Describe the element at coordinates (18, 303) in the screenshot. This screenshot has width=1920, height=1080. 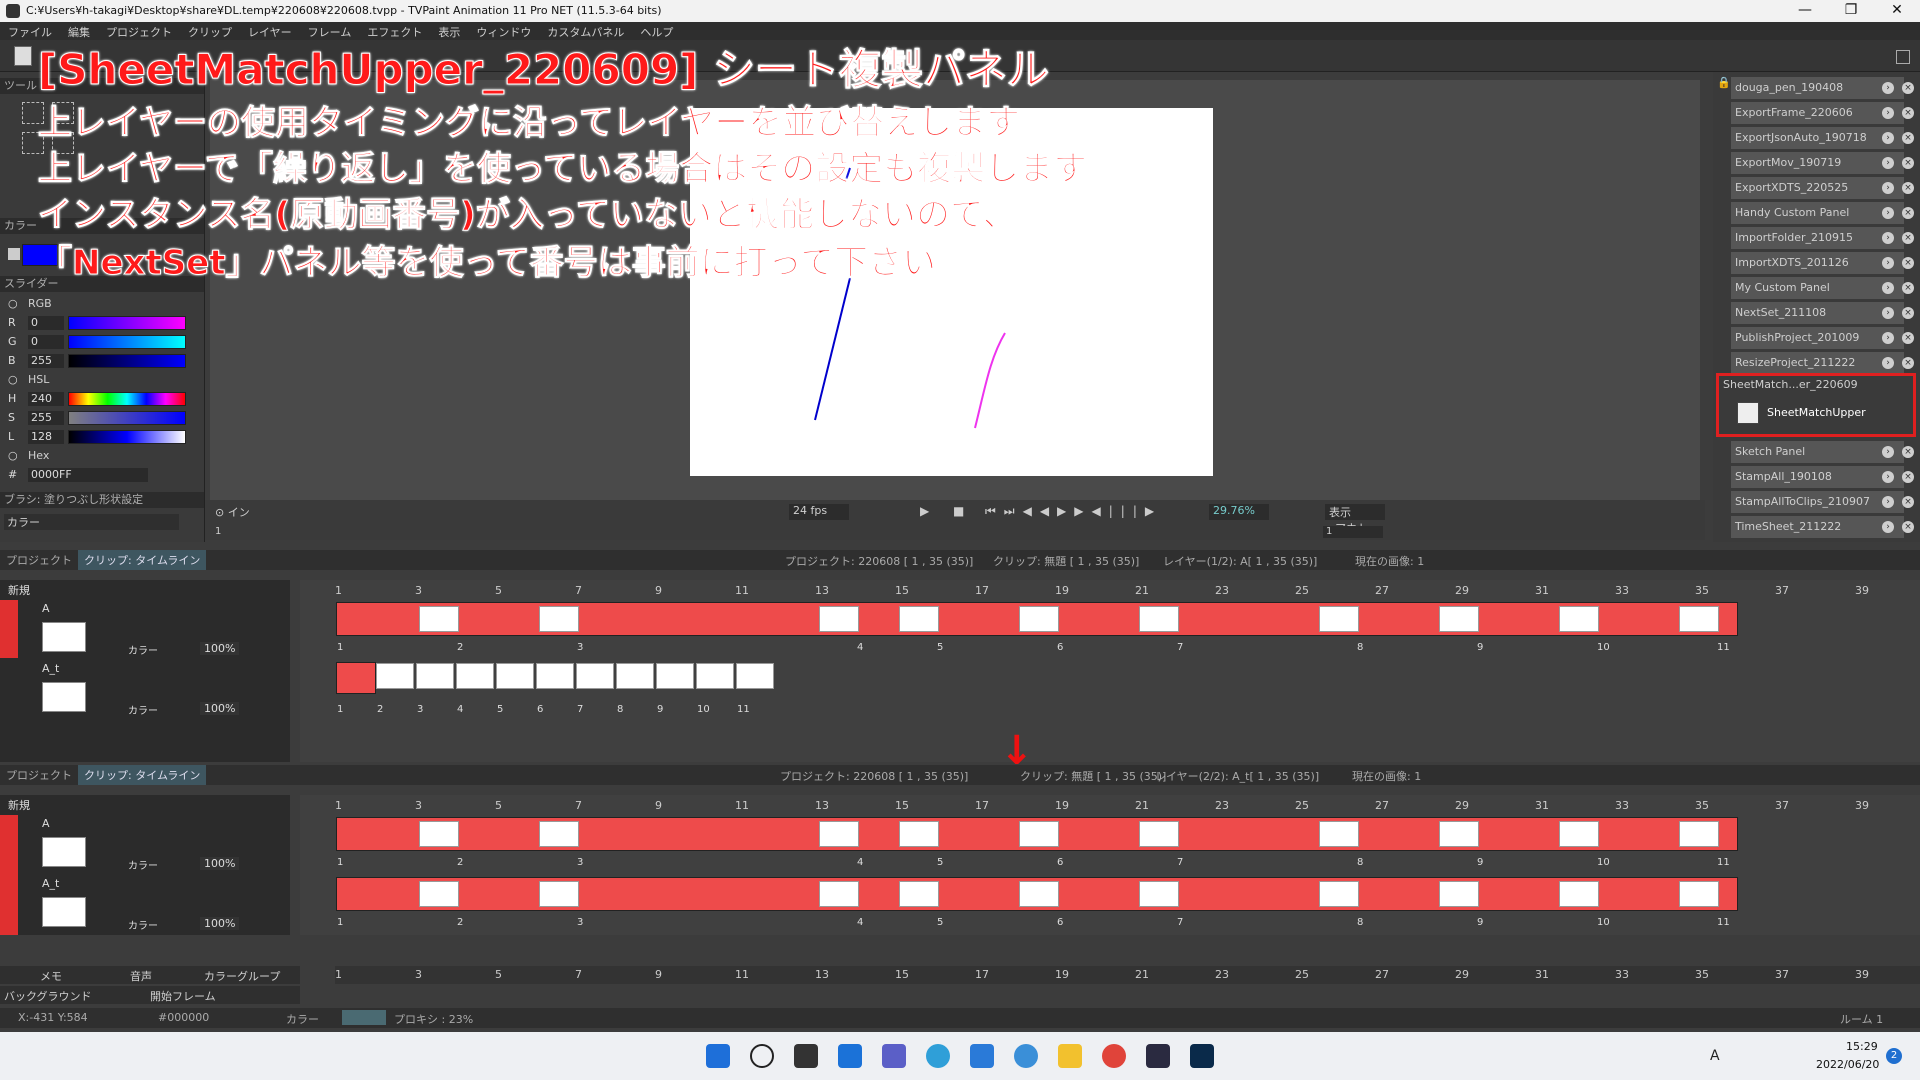
I see `rgb-radio-icon: ○` at that location.